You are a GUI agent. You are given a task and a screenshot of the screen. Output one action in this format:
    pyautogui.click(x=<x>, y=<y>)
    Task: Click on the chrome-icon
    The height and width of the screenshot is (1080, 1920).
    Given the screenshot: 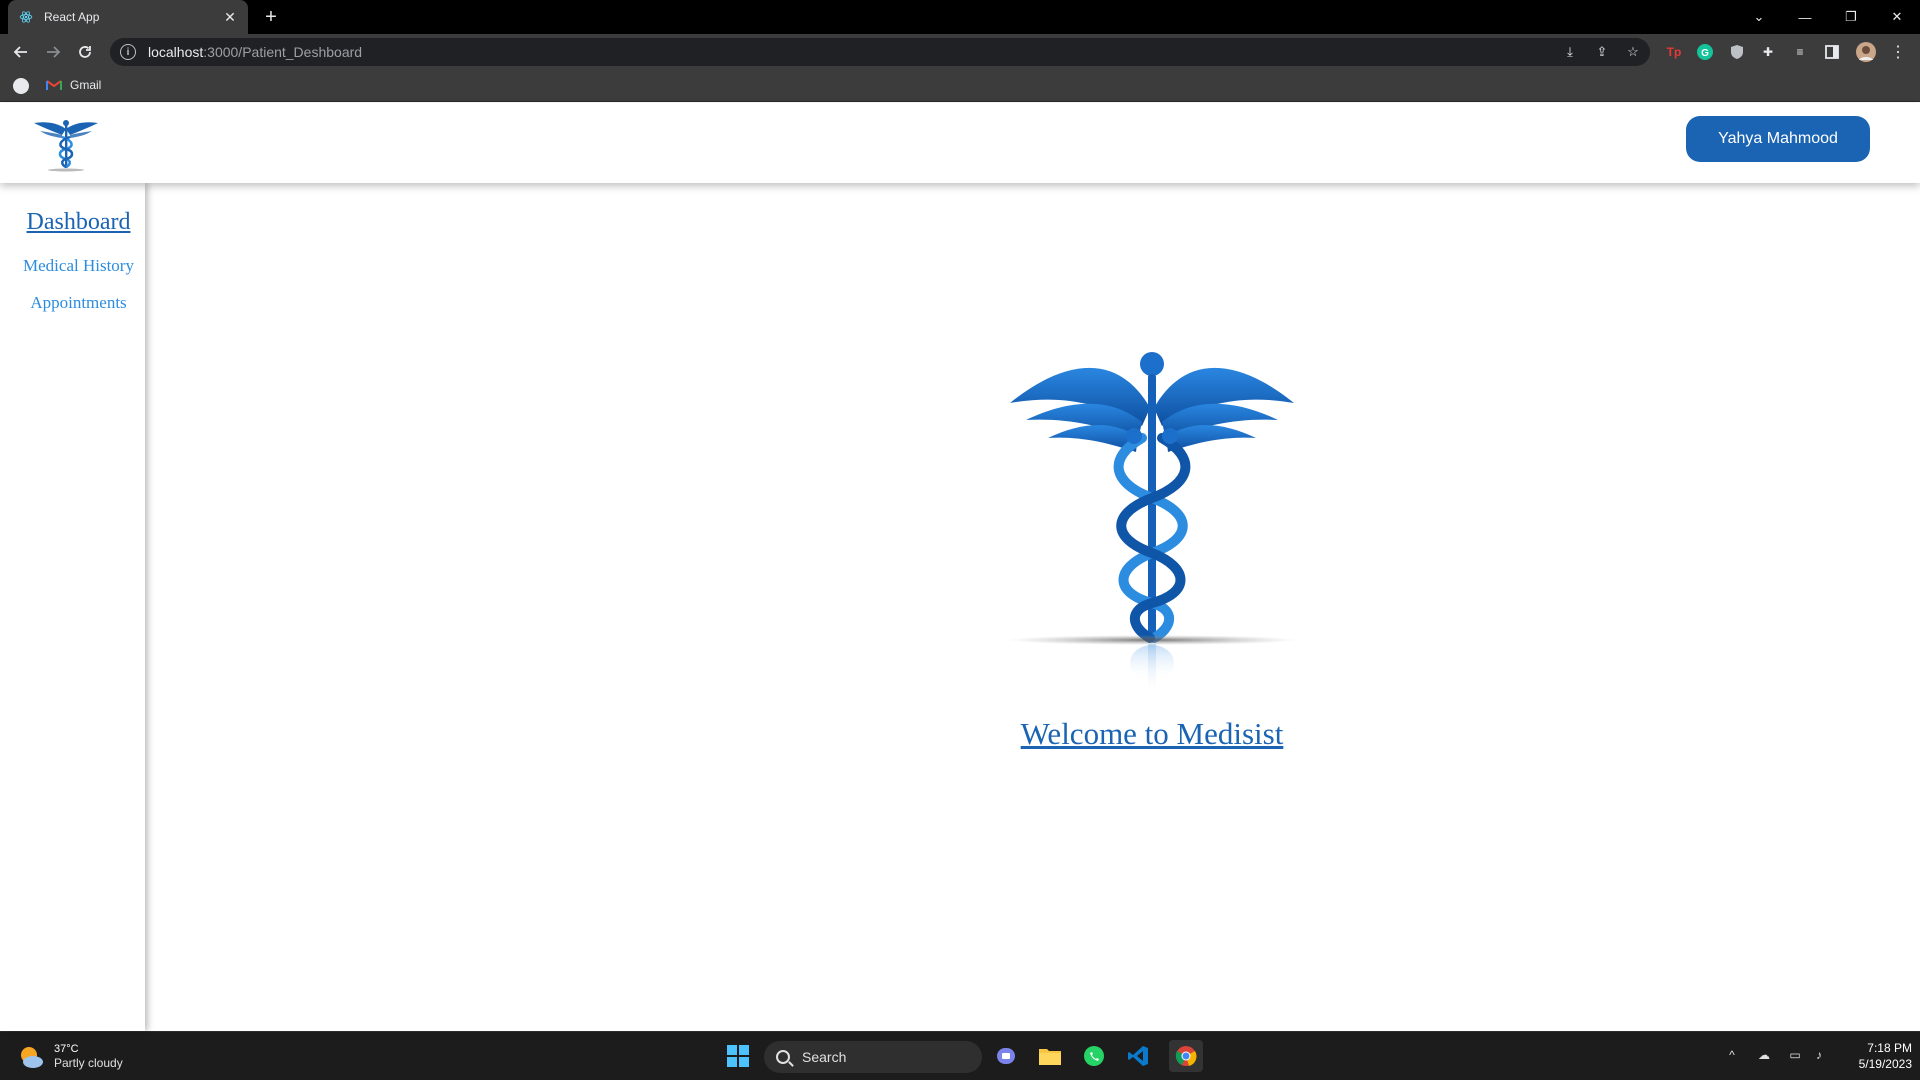 What is the action you would take?
    pyautogui.click(x=1186, y=1056)
    